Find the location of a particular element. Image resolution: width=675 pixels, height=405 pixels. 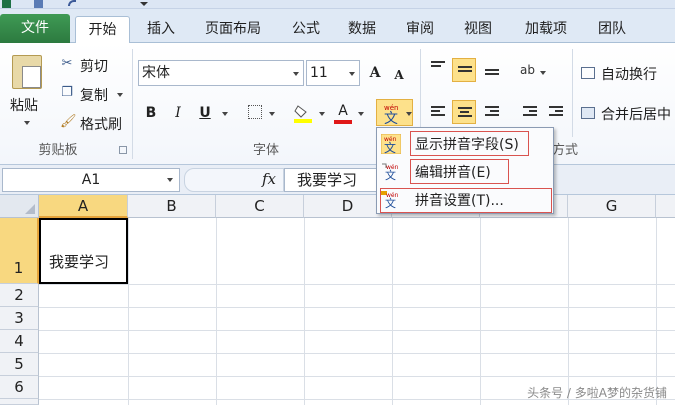

increase-indent-button is located at coordinates (556, 112).